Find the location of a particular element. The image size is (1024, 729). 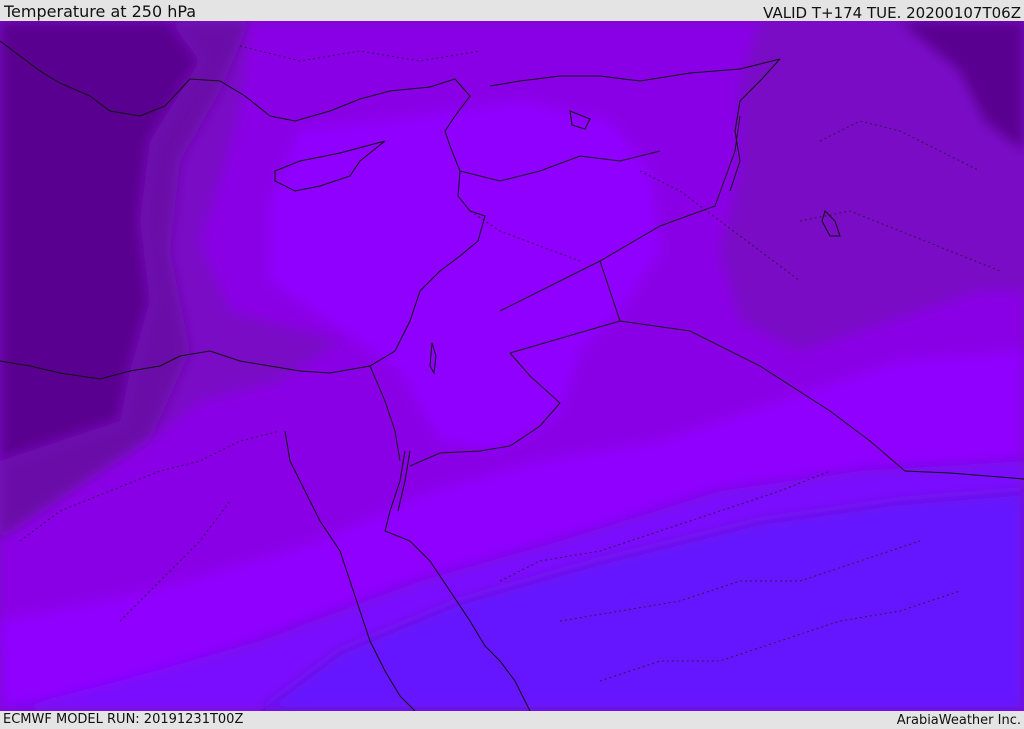

map-title: Temperature at 250 hPa is located at coordinates (100, 11).